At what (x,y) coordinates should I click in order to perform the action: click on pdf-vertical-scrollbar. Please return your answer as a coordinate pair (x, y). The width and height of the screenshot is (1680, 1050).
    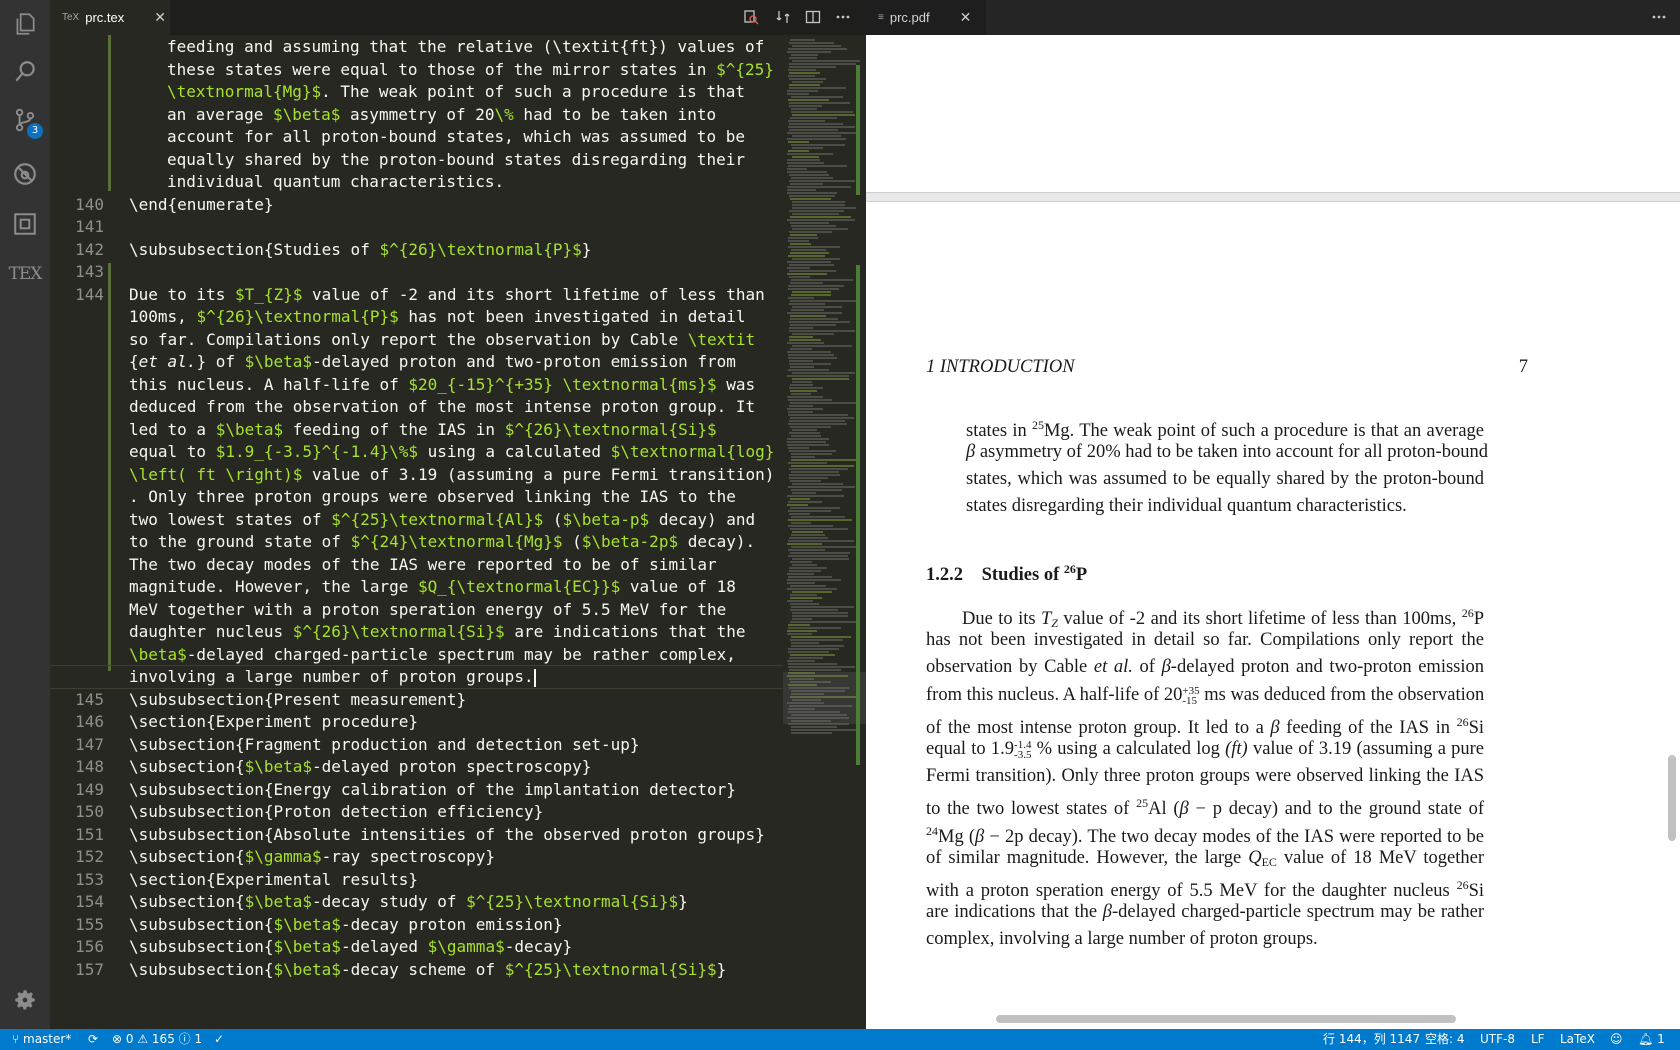
    Looking at the image, I should click on (1672, 798).